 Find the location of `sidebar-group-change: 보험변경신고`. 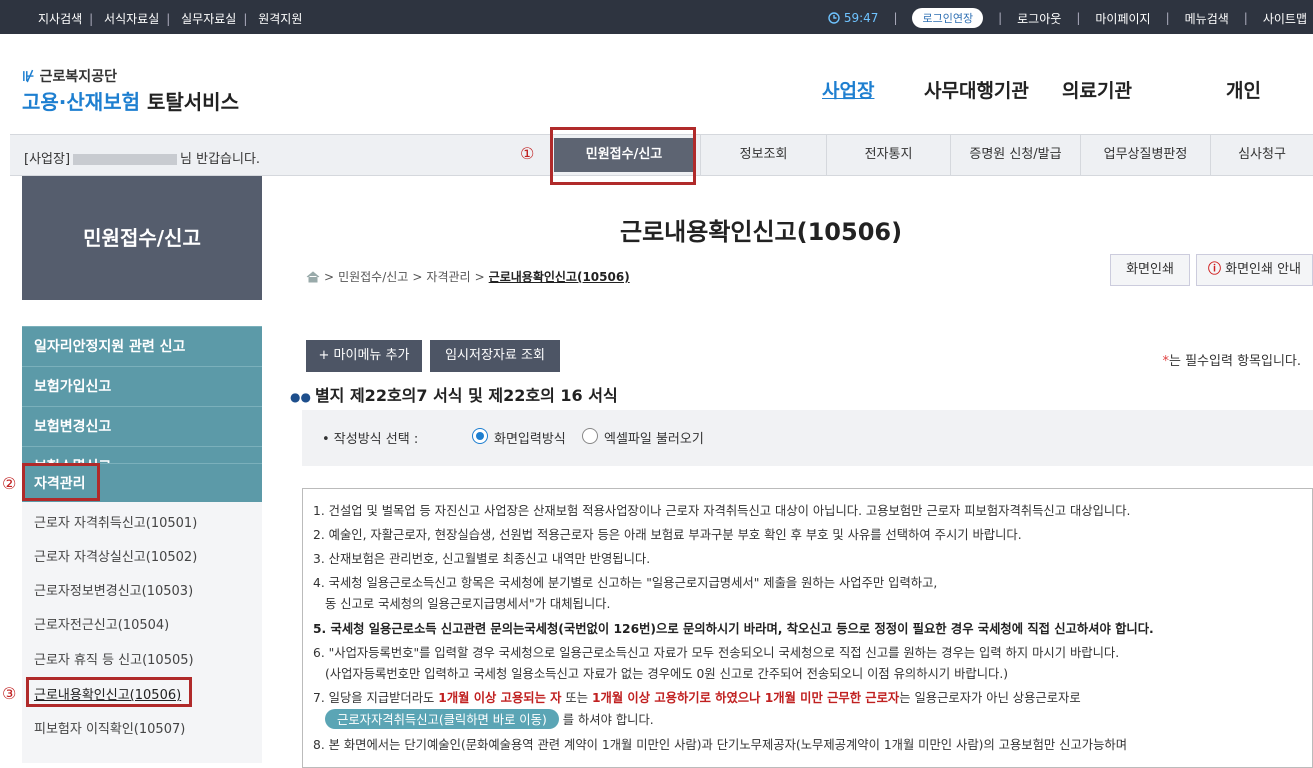

sidebar-group-change: 보험변경신고 is located at coordinates (142, 426).